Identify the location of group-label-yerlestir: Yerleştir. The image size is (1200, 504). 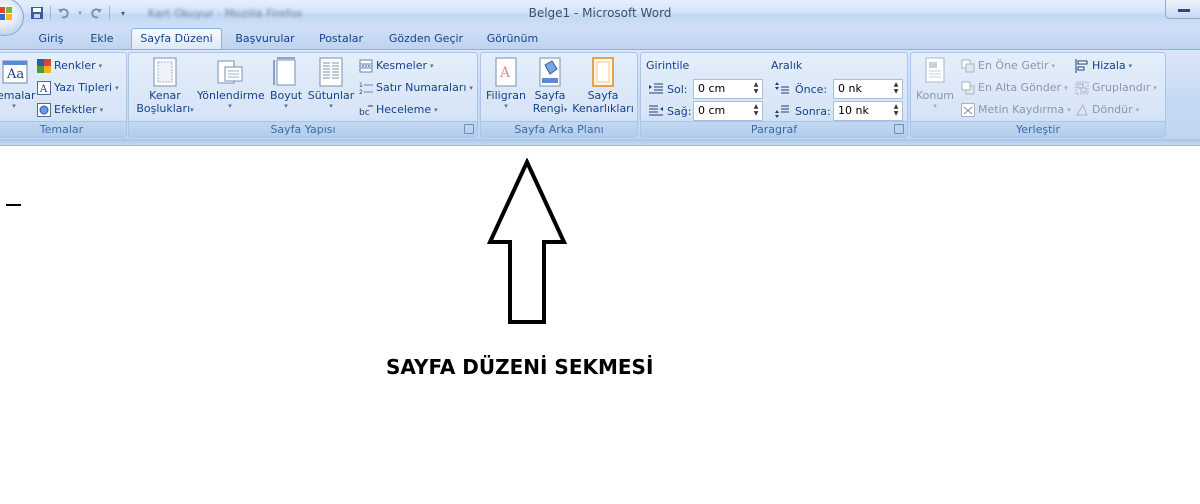
(1038, 129).